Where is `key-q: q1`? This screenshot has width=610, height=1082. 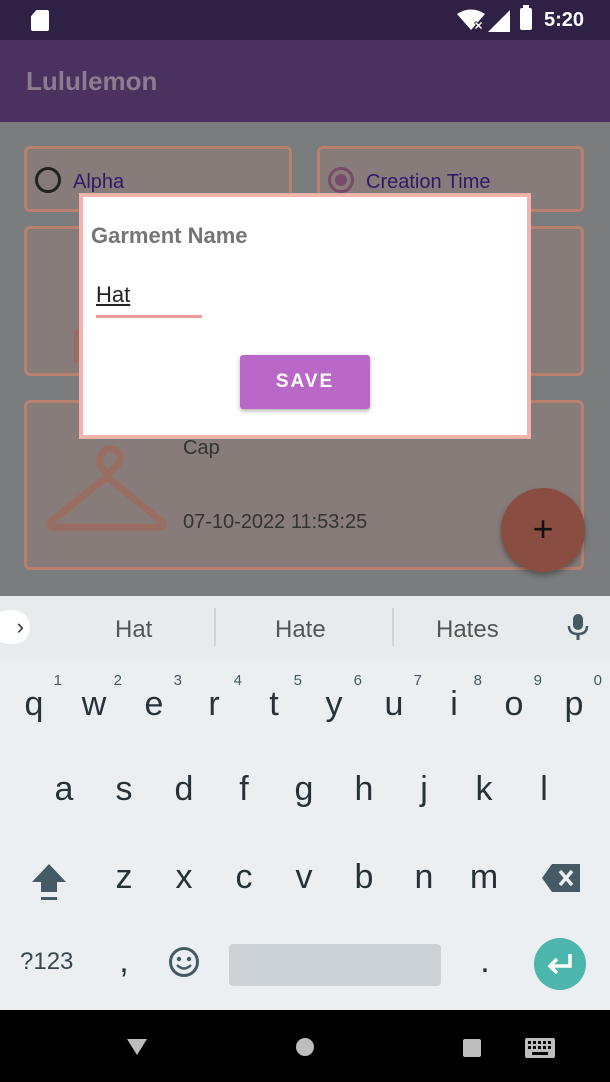 key-q: q1 is located at coordinates (34, 704).